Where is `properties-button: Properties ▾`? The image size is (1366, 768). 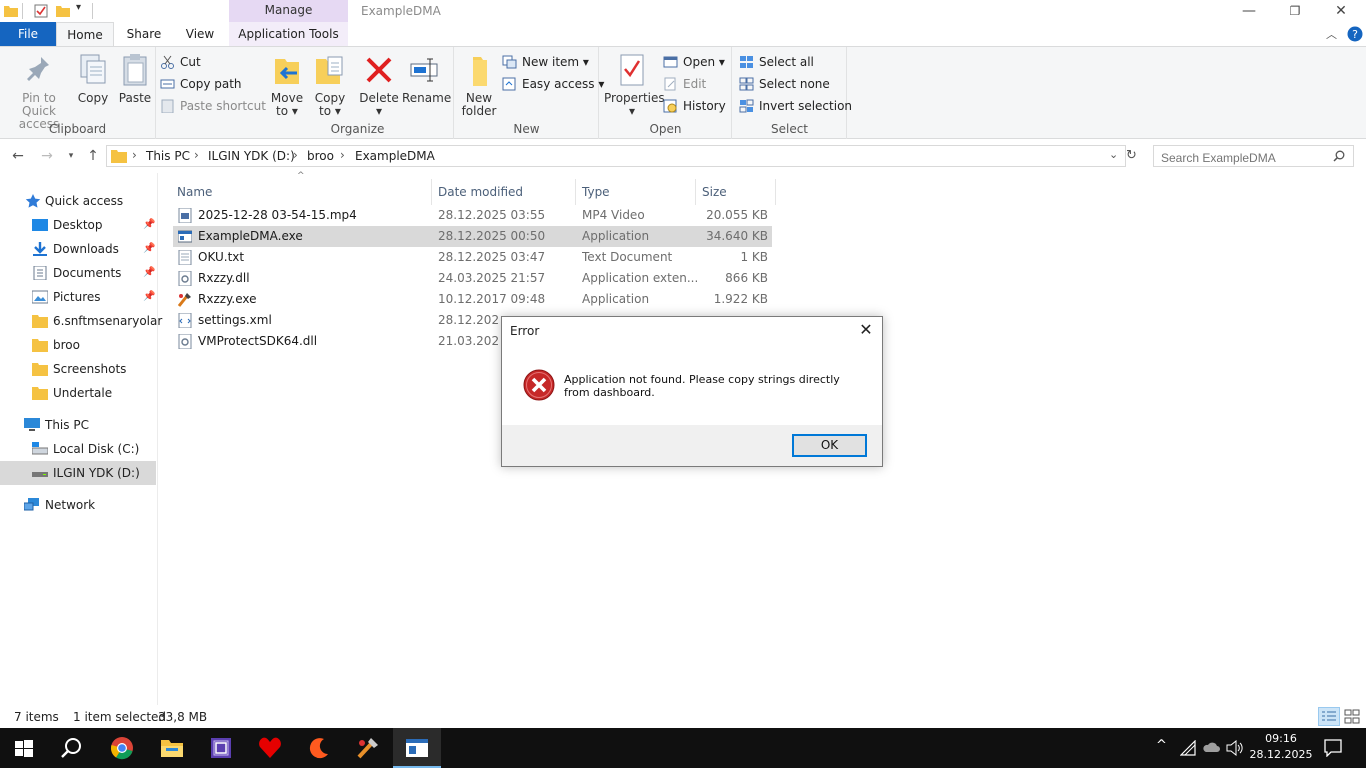
properties-button: Properties ▾ is located at coordinates (634, 85).